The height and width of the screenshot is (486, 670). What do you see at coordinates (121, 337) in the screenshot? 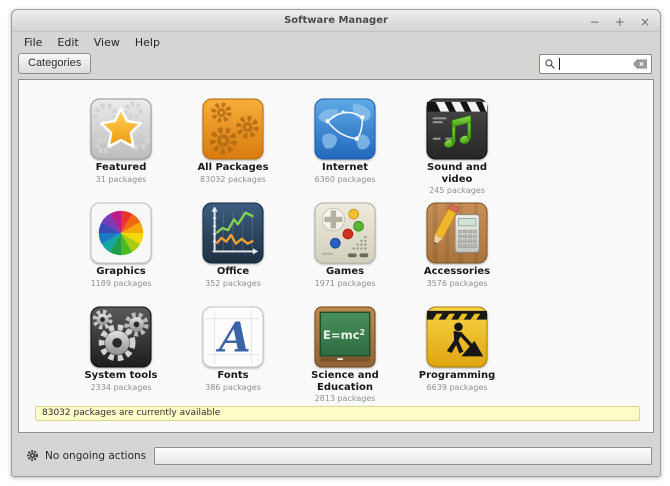
I see `system-tools-icon` at bounding box center [121, 337].